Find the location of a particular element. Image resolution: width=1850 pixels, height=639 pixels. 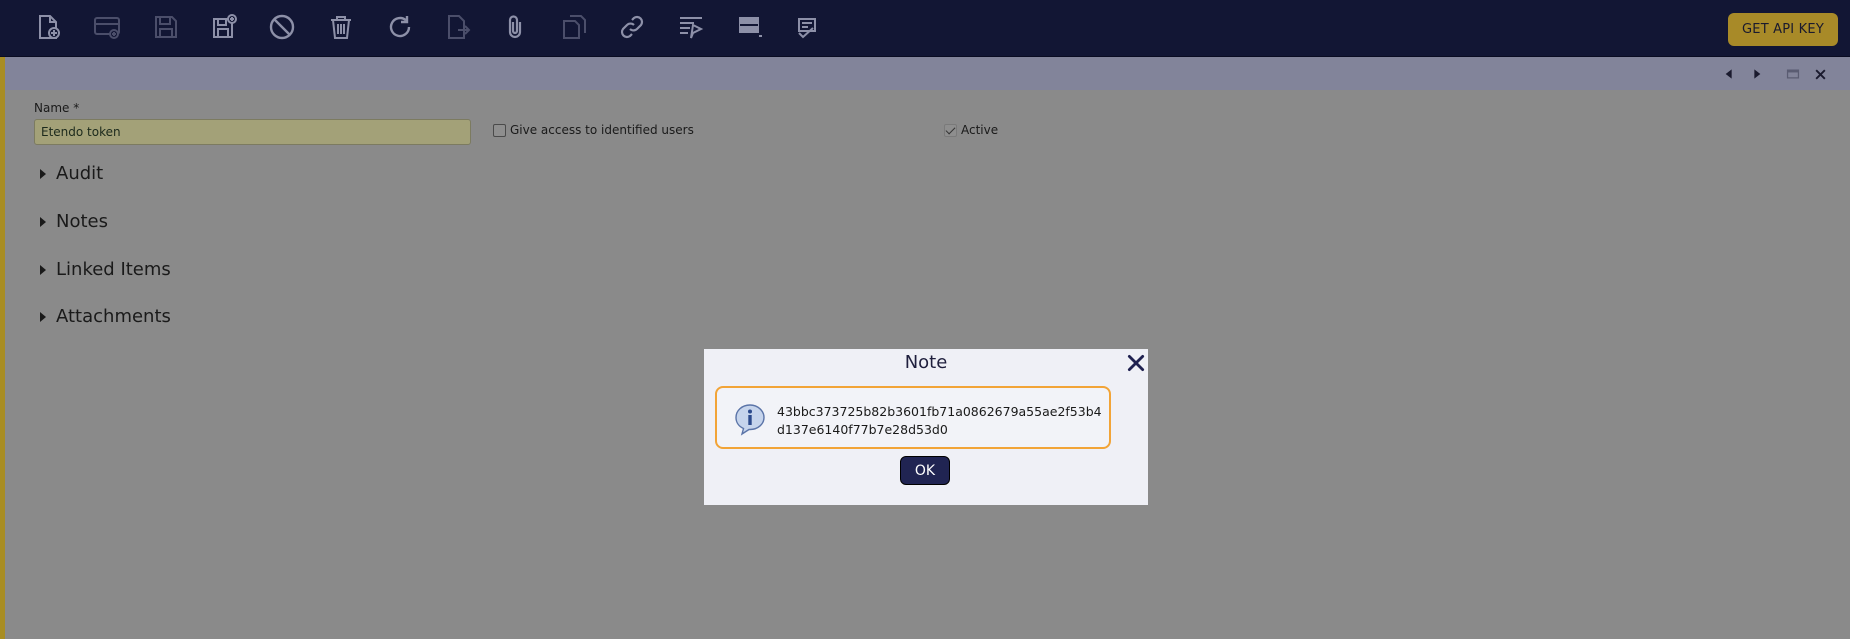

name-input: Etendo token is located at coordinates (252, 132).